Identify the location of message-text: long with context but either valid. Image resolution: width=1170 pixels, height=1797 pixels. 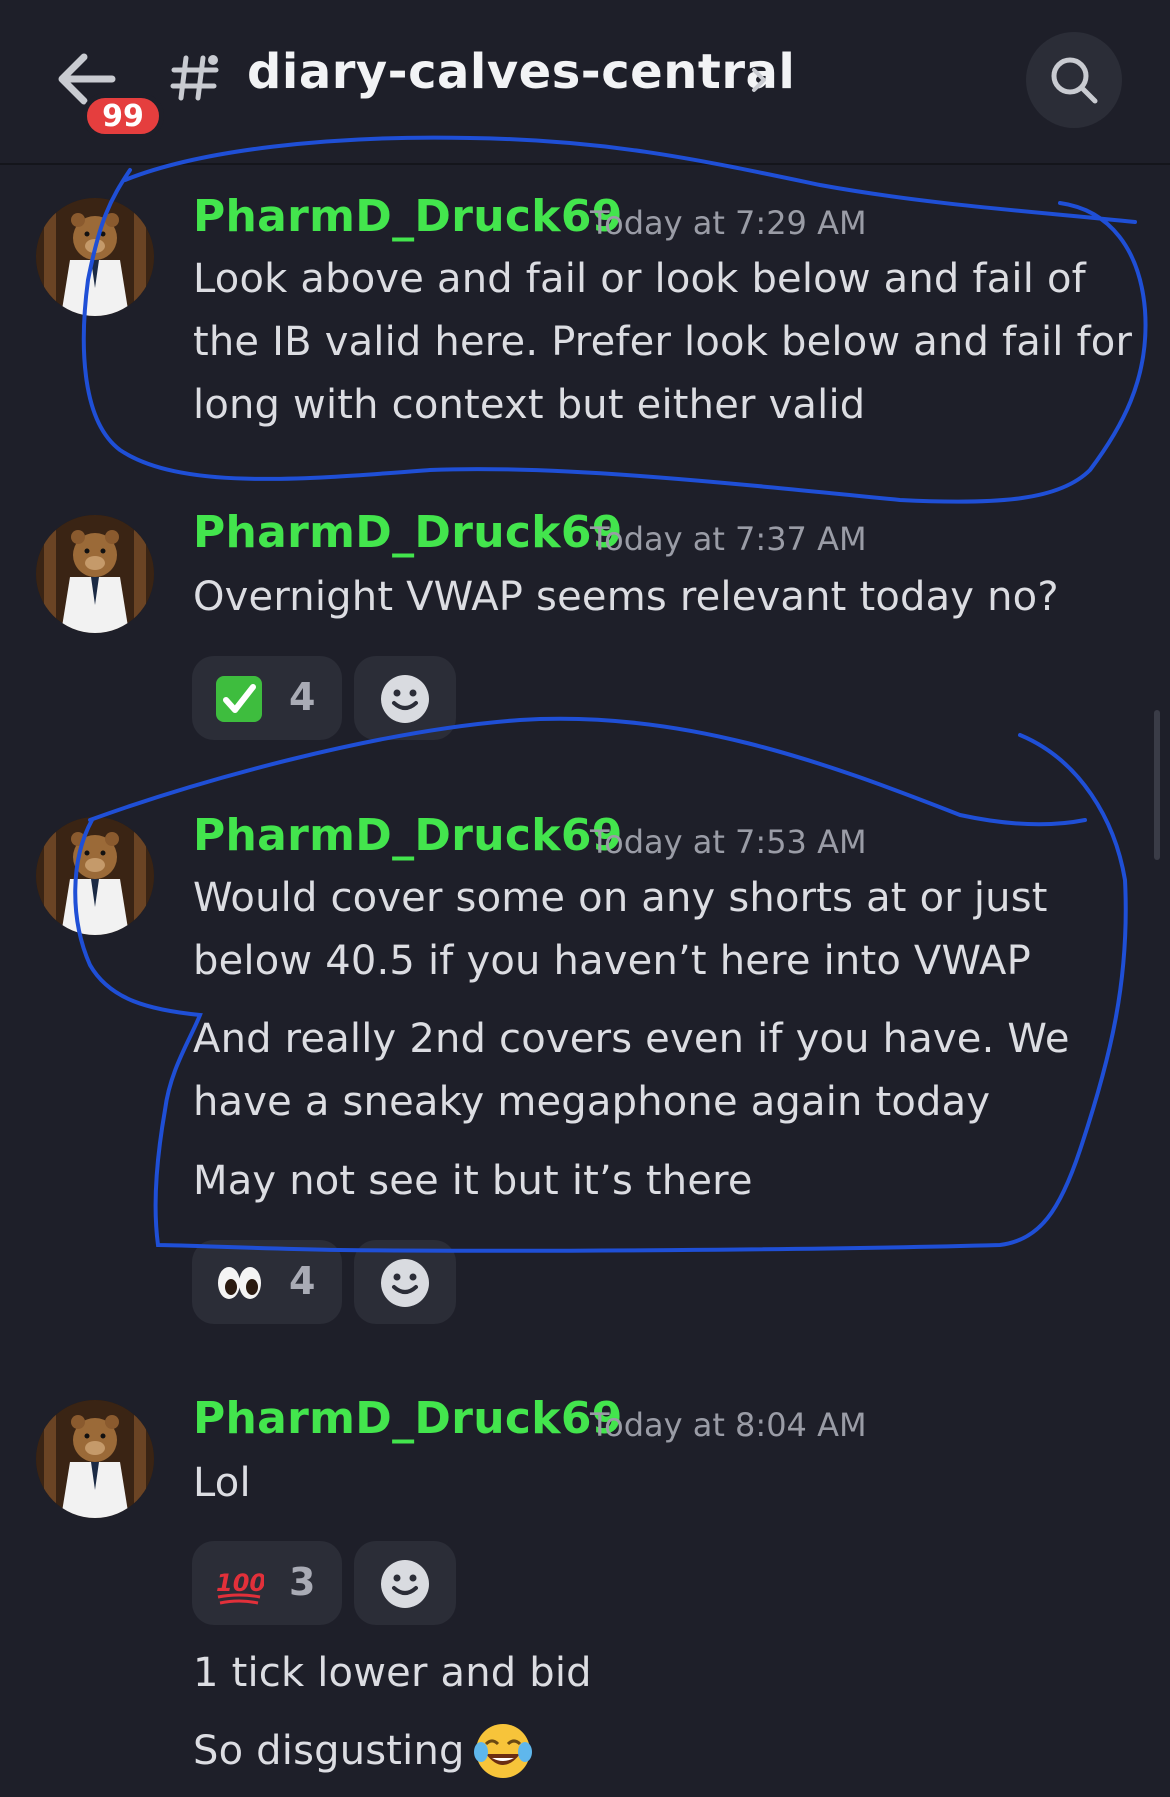
(529, 405).